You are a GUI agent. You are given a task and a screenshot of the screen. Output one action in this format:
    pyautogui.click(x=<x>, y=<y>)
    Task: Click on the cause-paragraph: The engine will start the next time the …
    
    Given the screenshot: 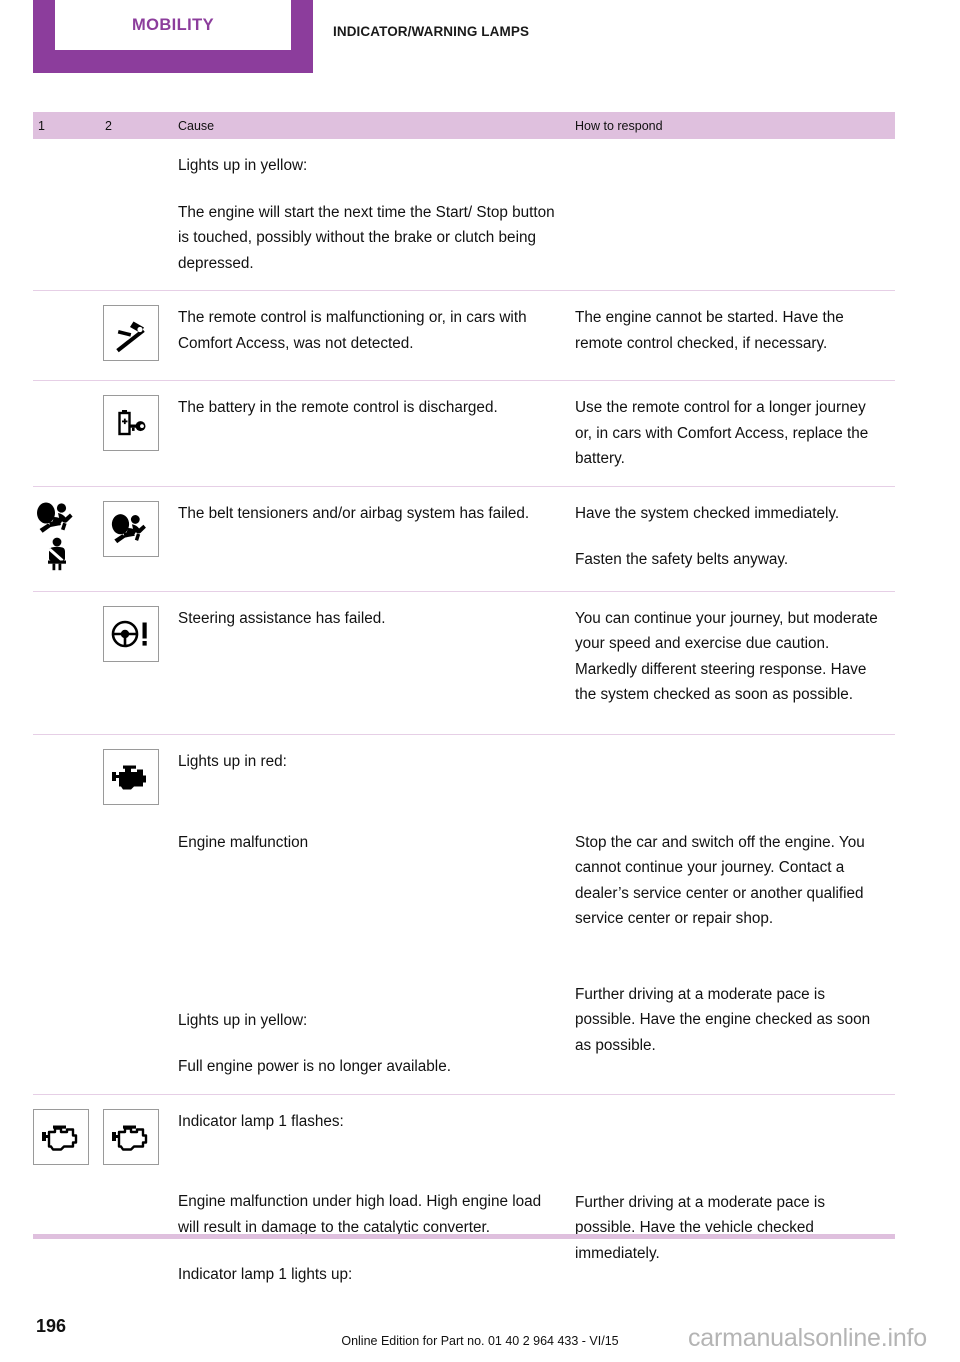 What is the action you would take?
    pyautogui.click(x=366, y=237)
    